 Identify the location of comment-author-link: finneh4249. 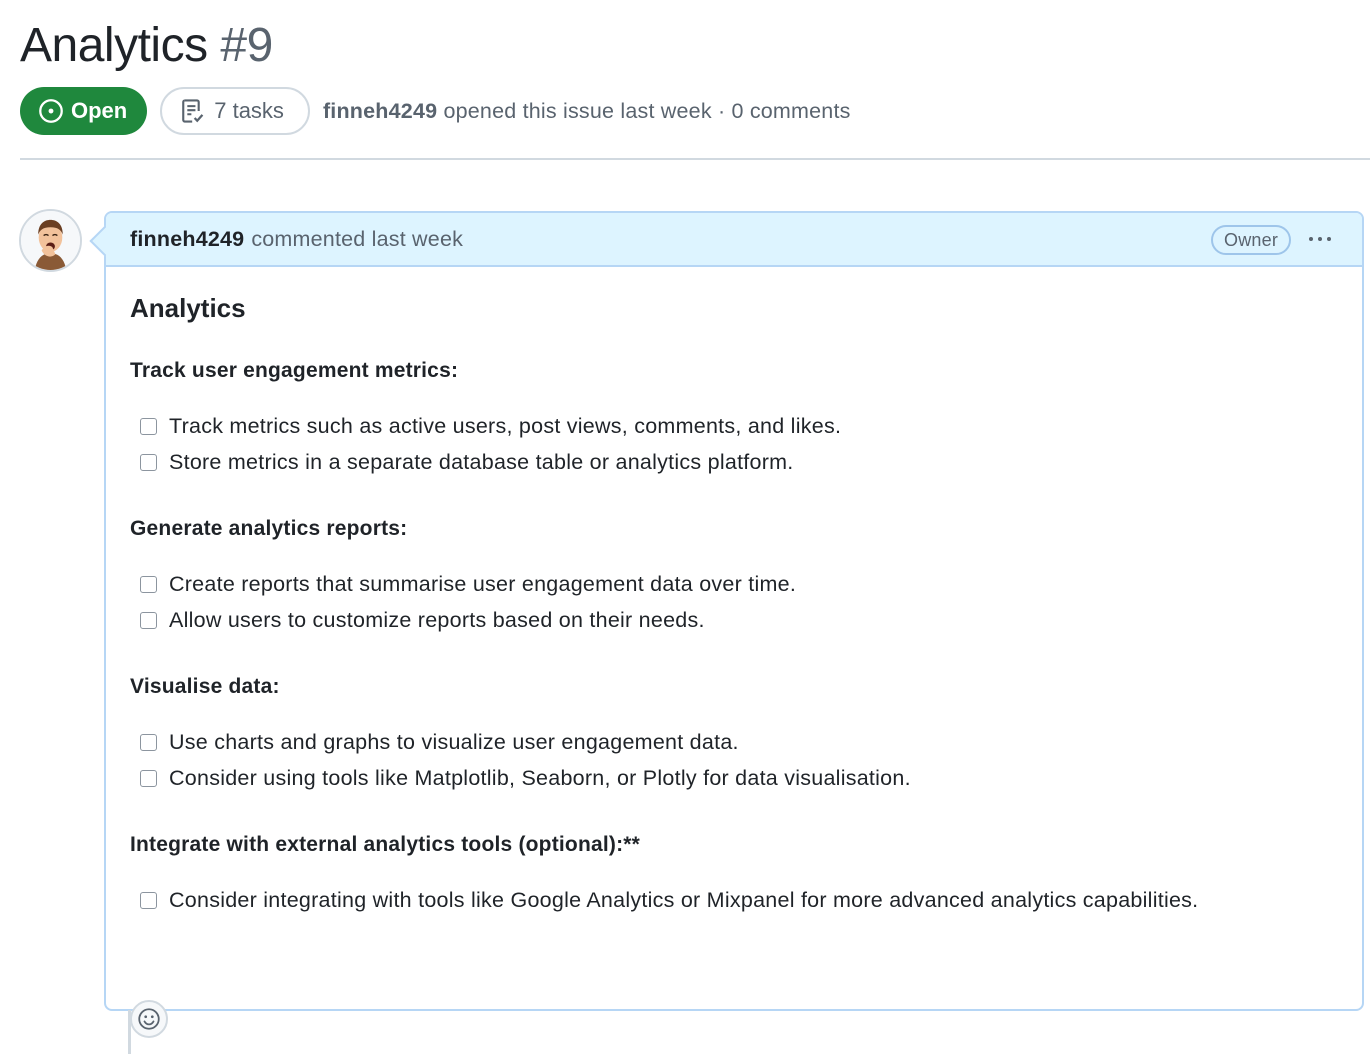
(187, 239).